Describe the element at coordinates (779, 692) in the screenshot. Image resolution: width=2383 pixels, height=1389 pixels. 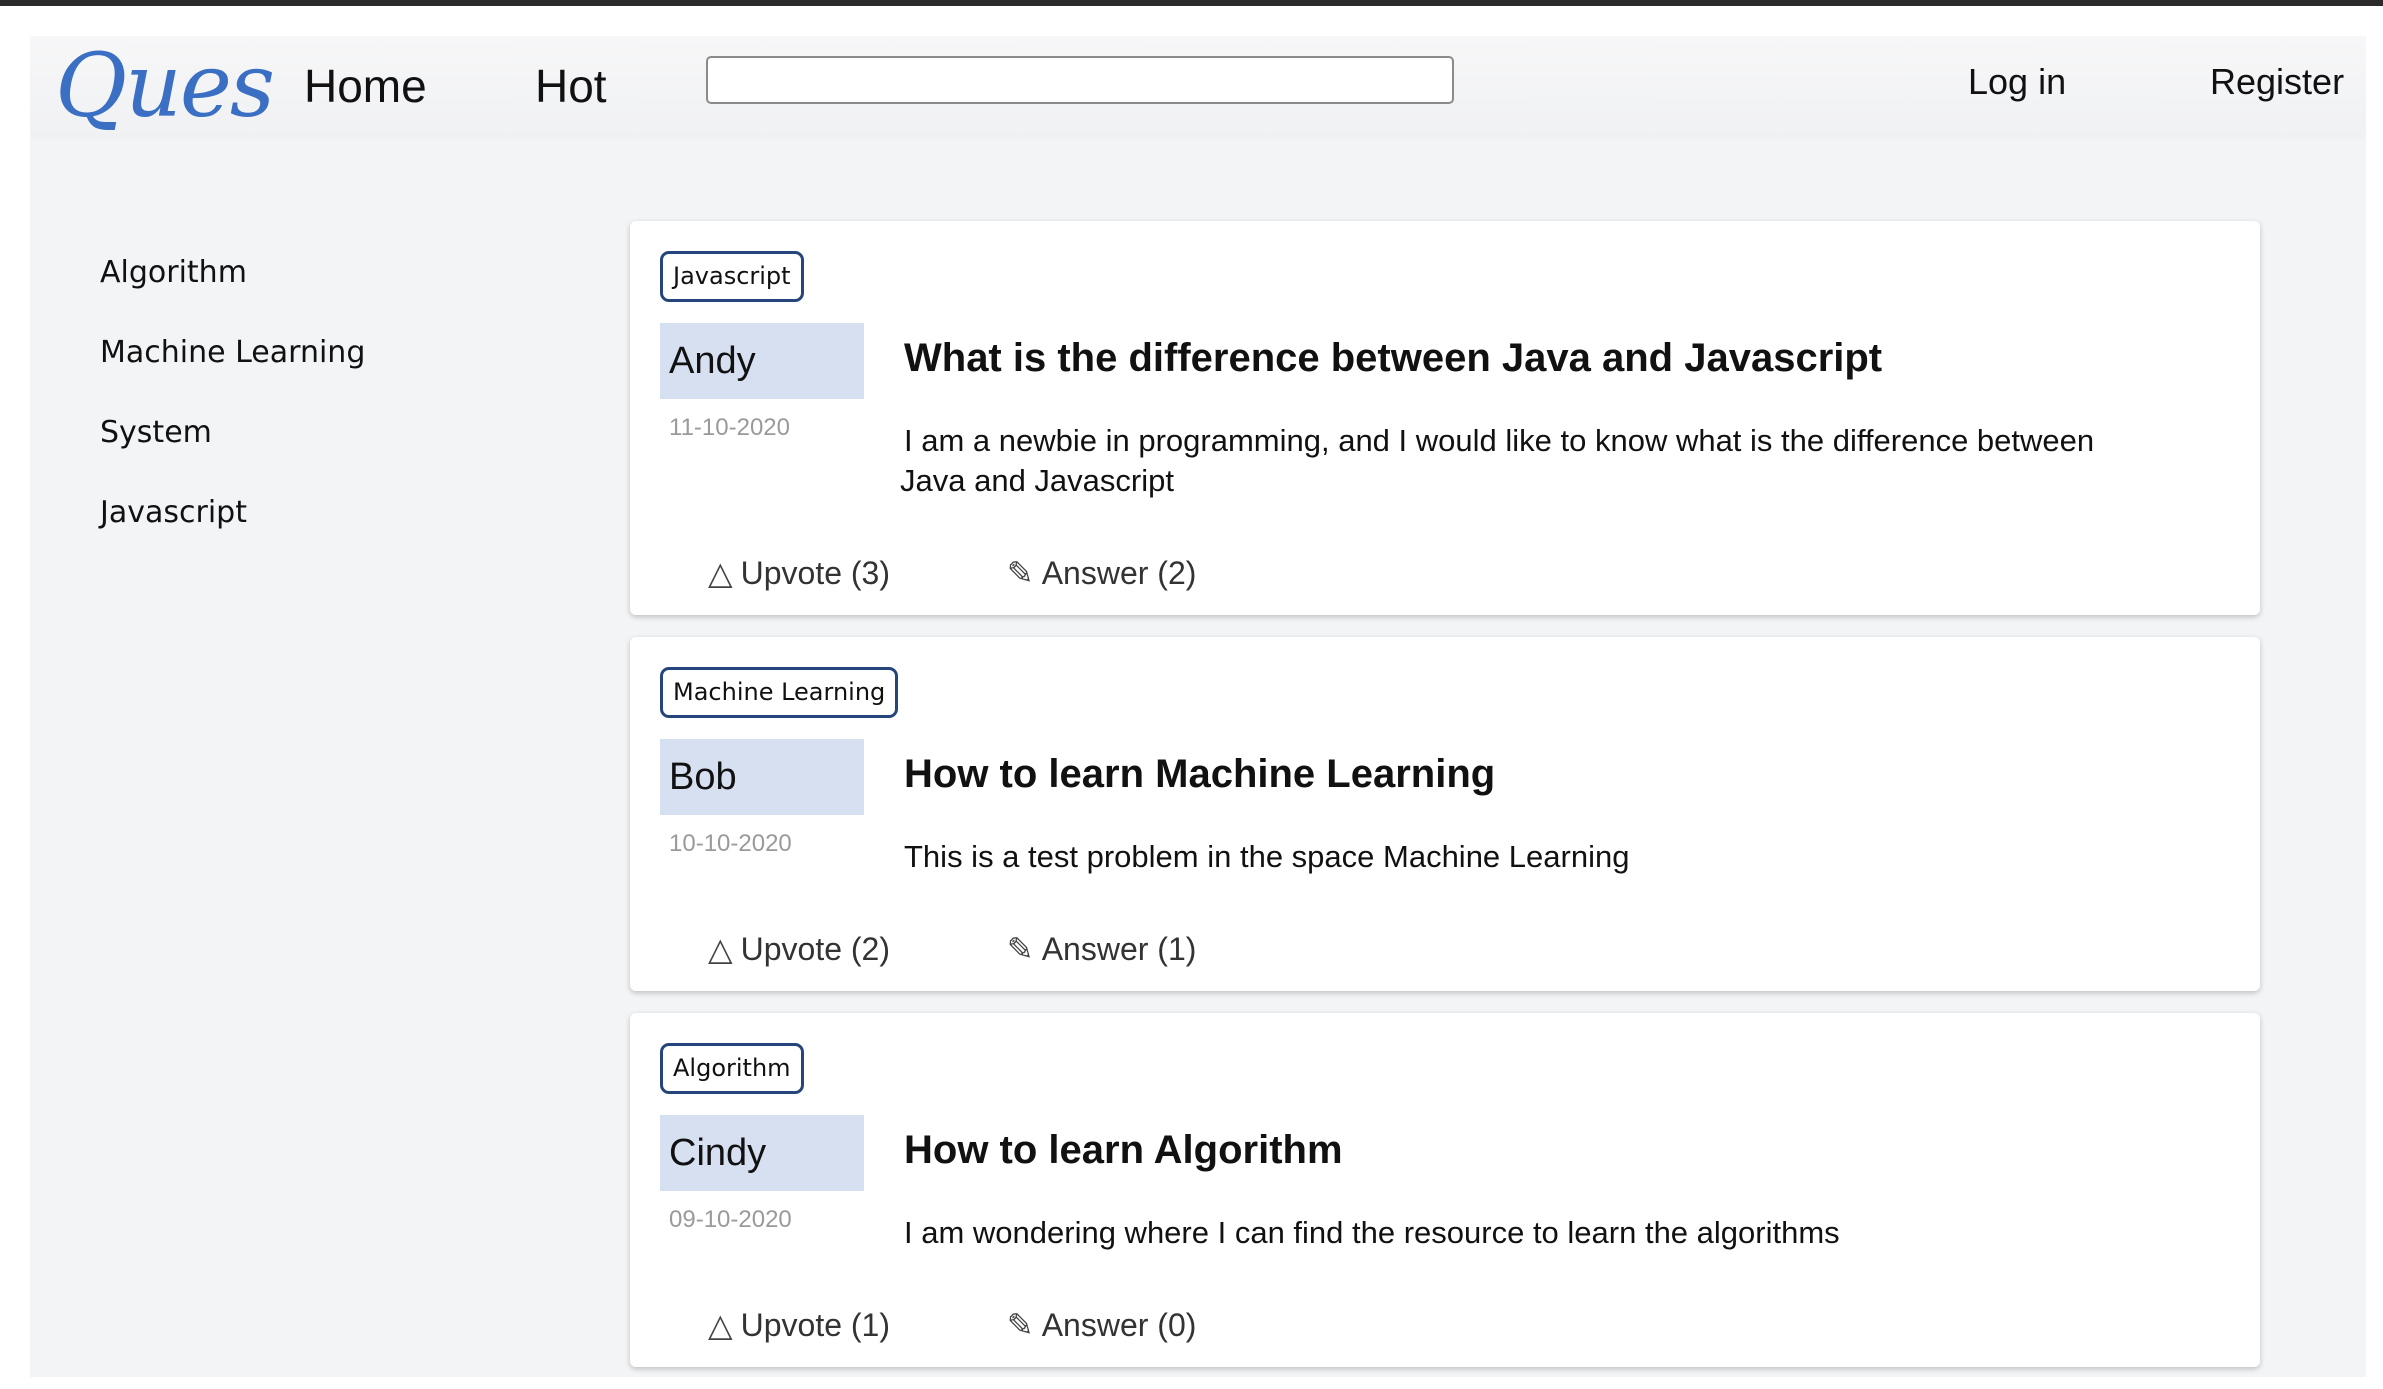
I see `question-tag: Machine Learning` at that location.